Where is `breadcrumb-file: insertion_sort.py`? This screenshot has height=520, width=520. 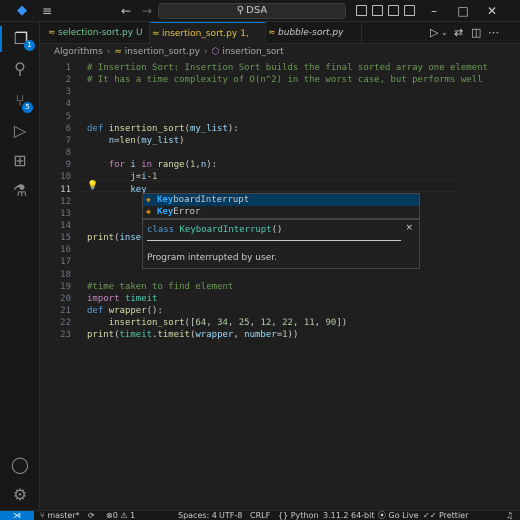 breadcrumb-file: insertion_sort.py is located at coordinates (162, 52).